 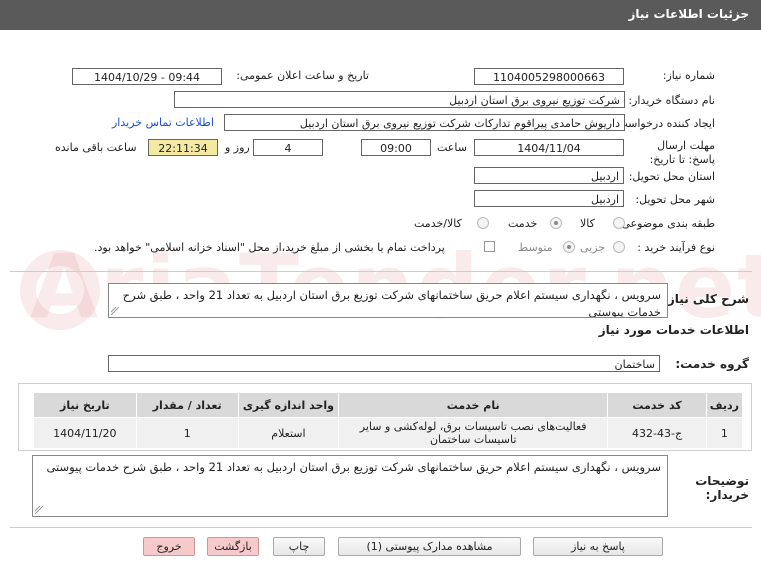 What do you see at coordinates (233, 546) in the screenshot?
I see `back-button: بازگشت` at bounding box center [233, 546].